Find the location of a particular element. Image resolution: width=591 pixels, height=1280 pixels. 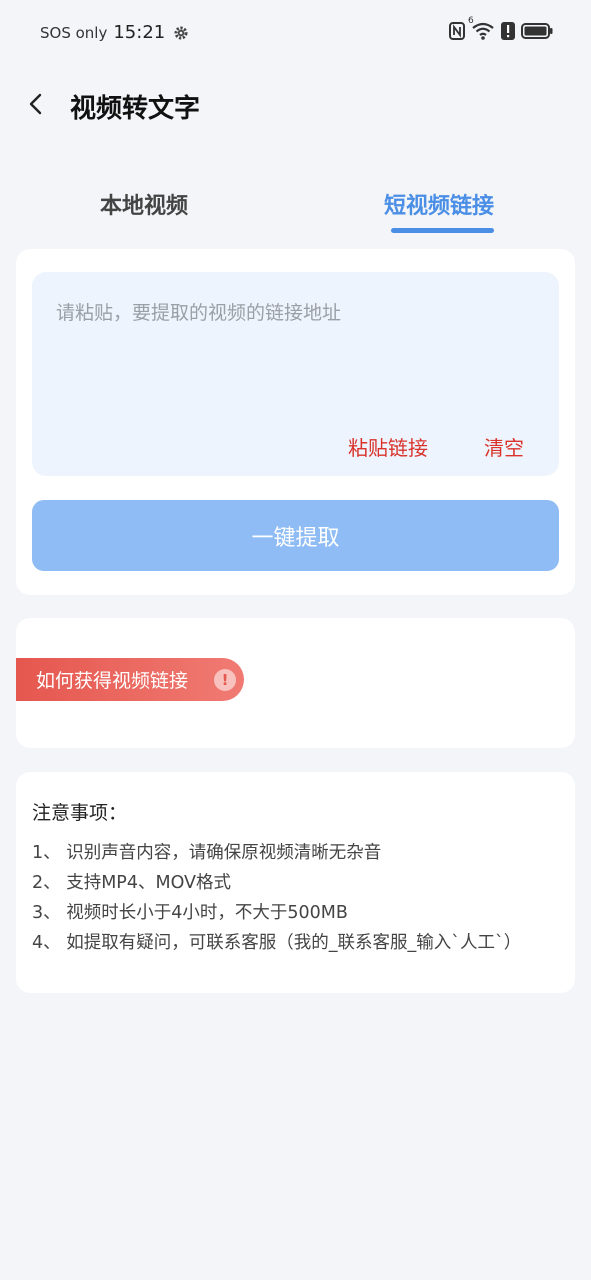

wifi-badge: 6 is located at coordinates (471, 21).